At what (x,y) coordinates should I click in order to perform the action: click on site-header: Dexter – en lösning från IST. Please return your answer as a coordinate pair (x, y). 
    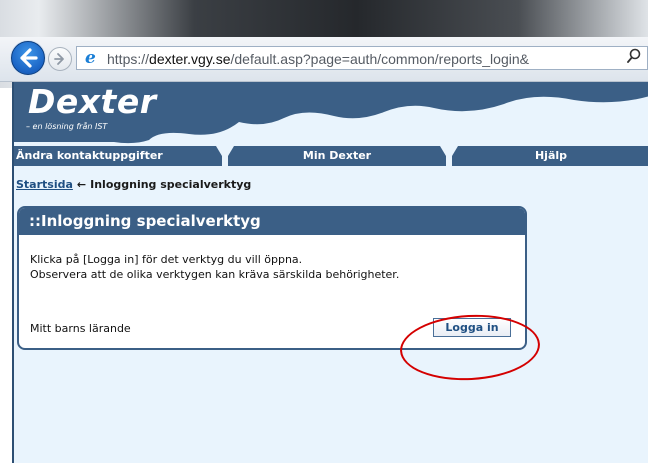
    Looking at the image, I should click on (331, 113).